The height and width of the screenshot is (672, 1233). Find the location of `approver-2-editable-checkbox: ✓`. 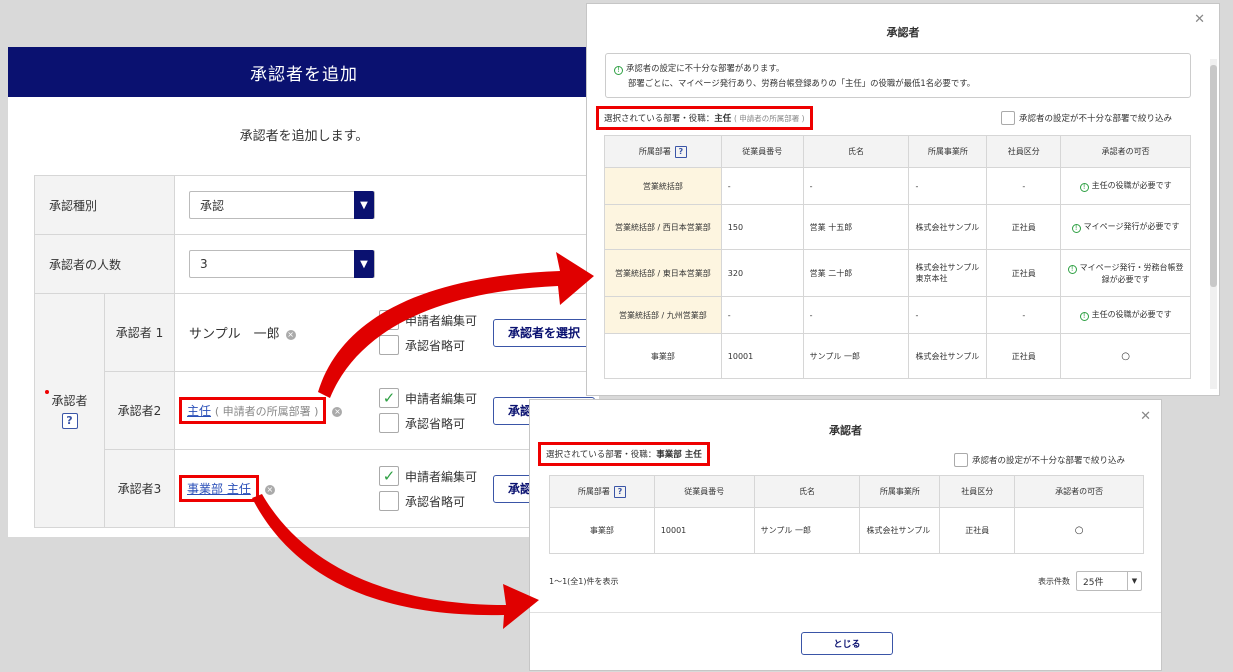

approver-2-editable-checkbox: ✓ is located at coordinates (389, 398).